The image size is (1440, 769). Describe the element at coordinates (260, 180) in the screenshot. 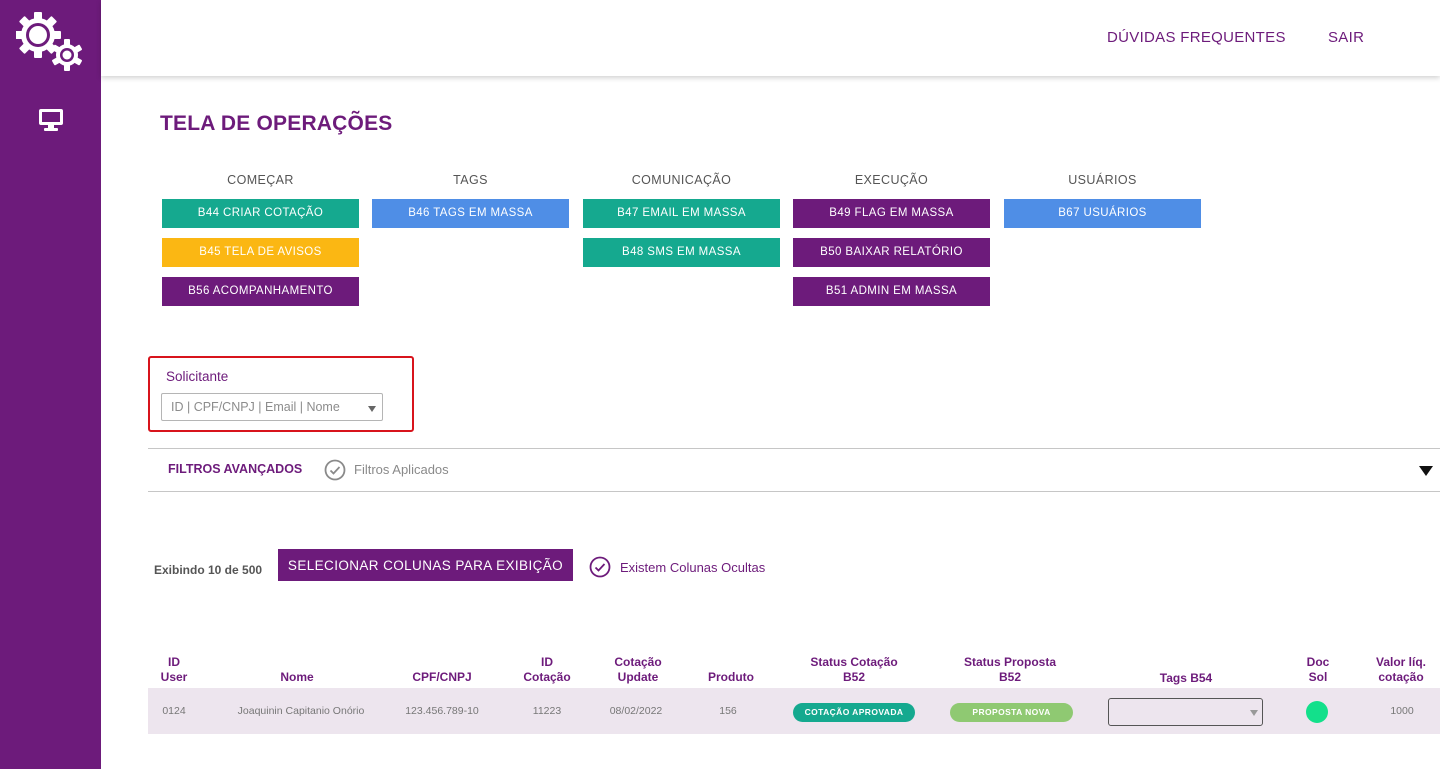

I see `group-title: COMEÇAR` at that location.